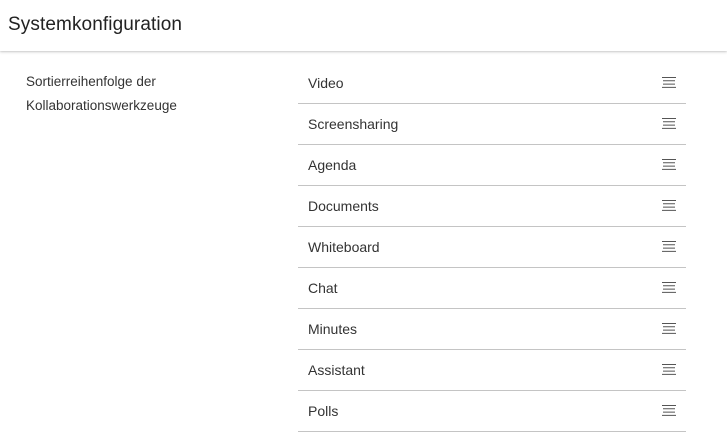 This screenshot has height=440, width=727. I want to click on sort-item-label: Documents, so click(343, 206).